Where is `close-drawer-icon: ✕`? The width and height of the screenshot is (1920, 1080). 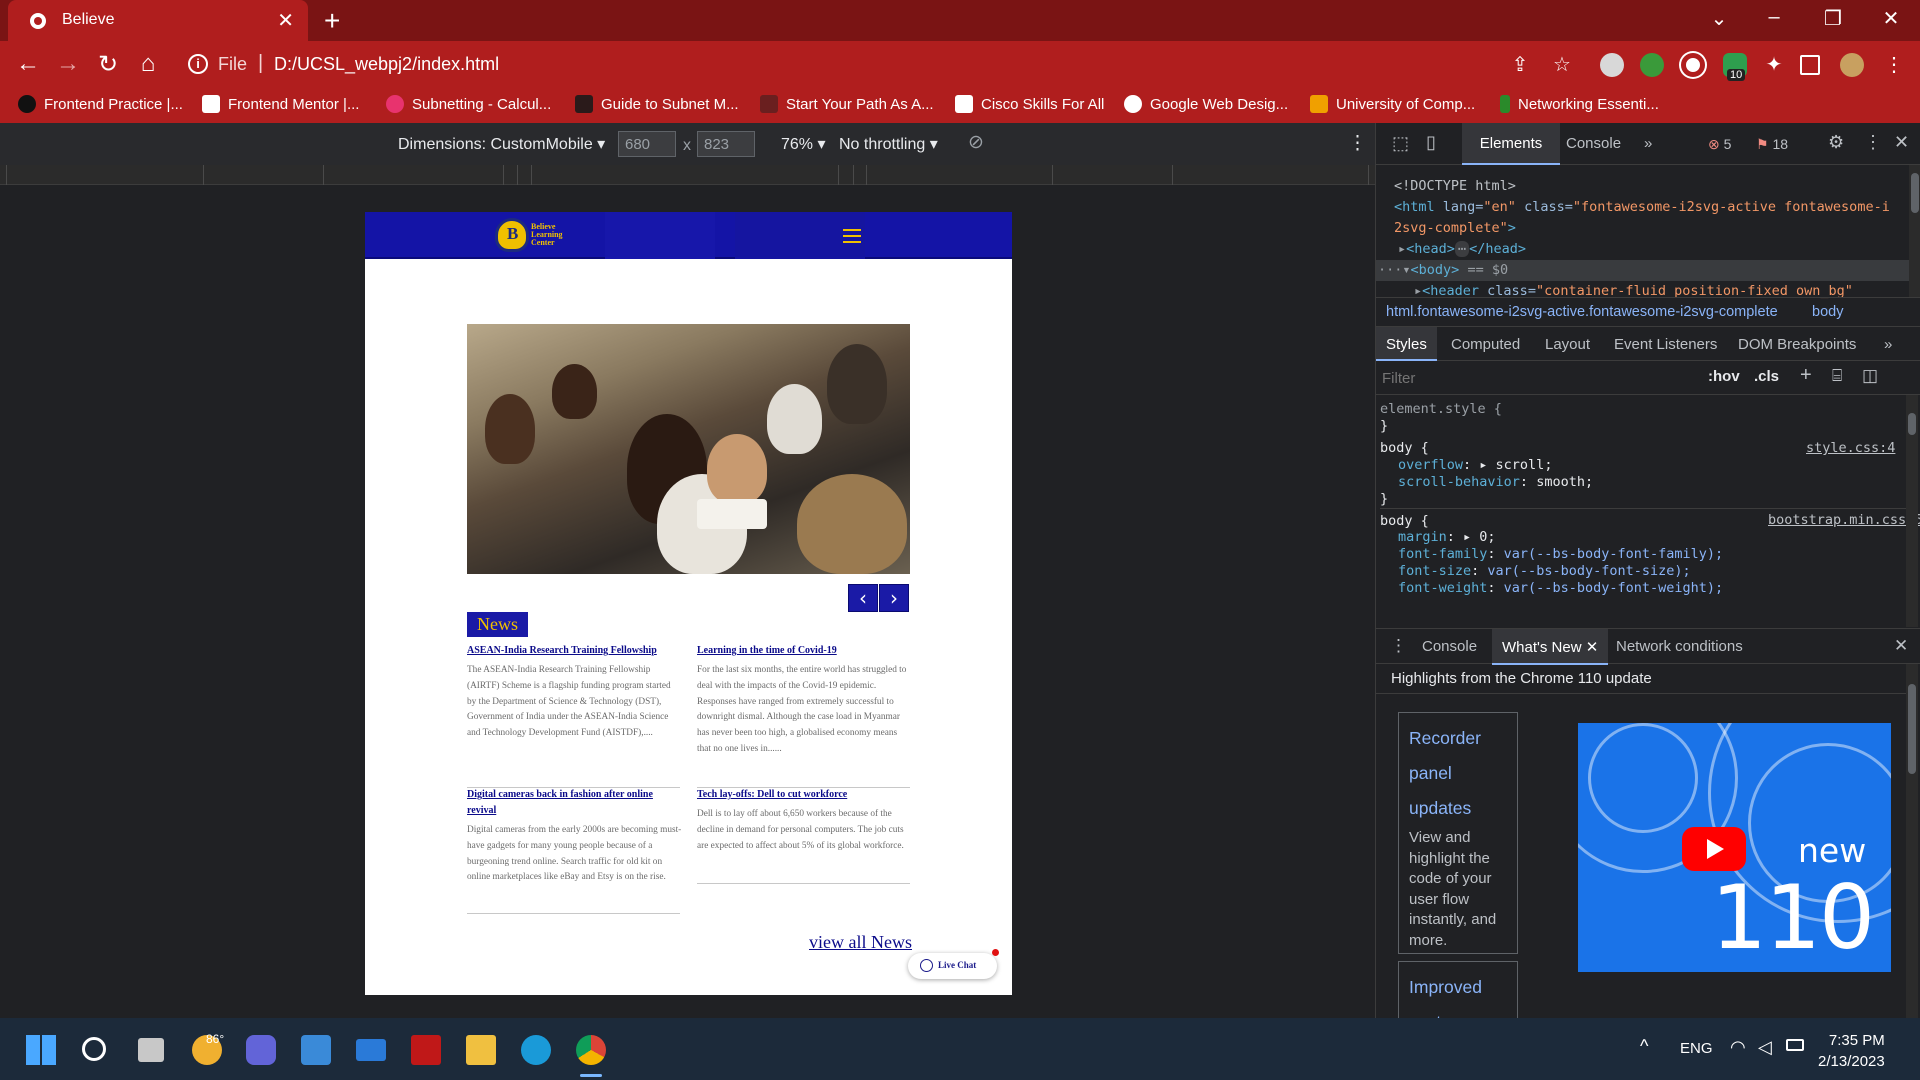
close-drawer-icon: ✕ is located at coordinates (1901, 646).